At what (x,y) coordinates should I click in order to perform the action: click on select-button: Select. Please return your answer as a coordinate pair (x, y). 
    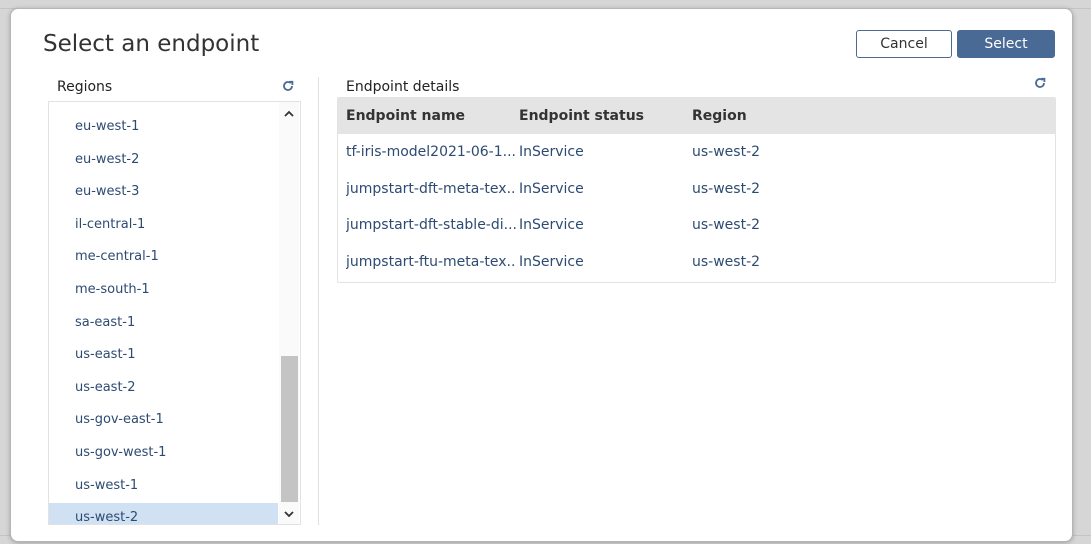
    Looking at the image, I should click on (1006, 44).